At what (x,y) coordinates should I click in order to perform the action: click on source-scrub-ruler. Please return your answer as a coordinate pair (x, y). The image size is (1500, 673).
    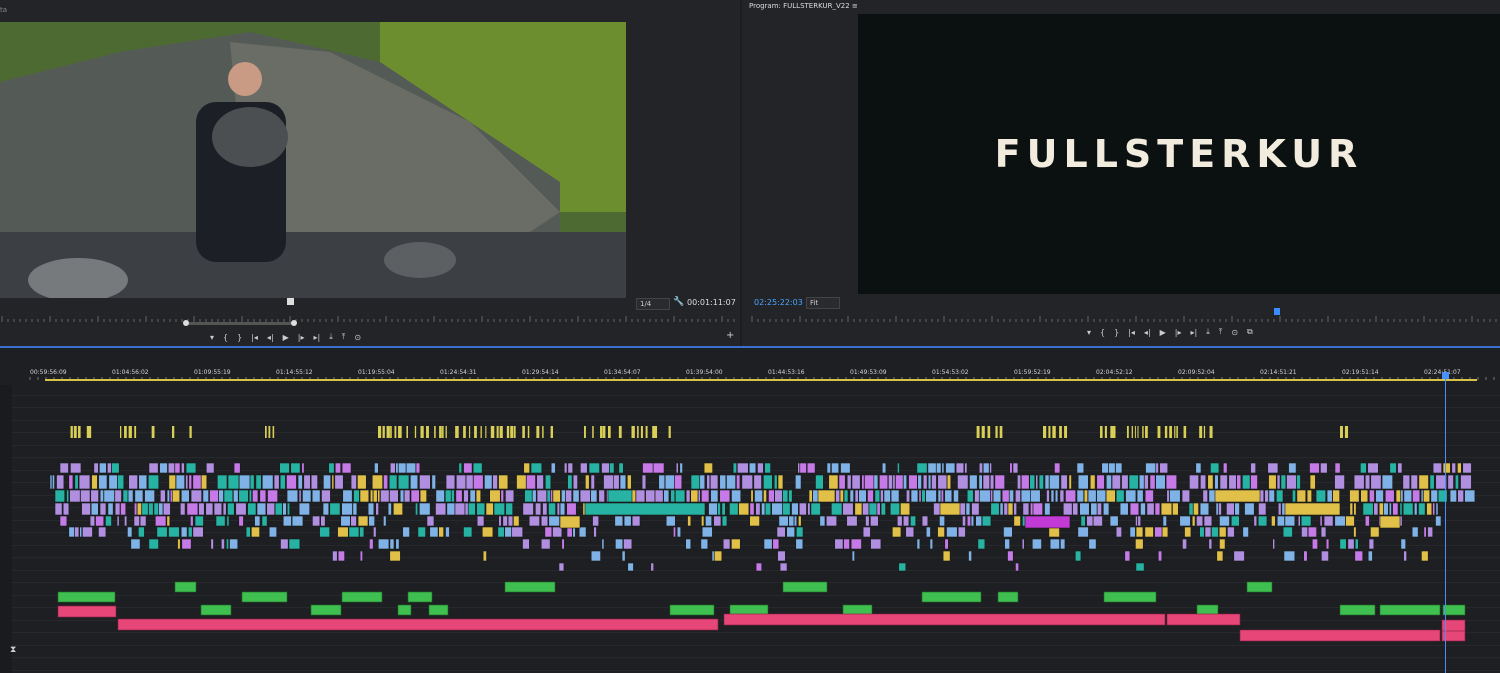
    Looking at the image, I should click on (370, 318).